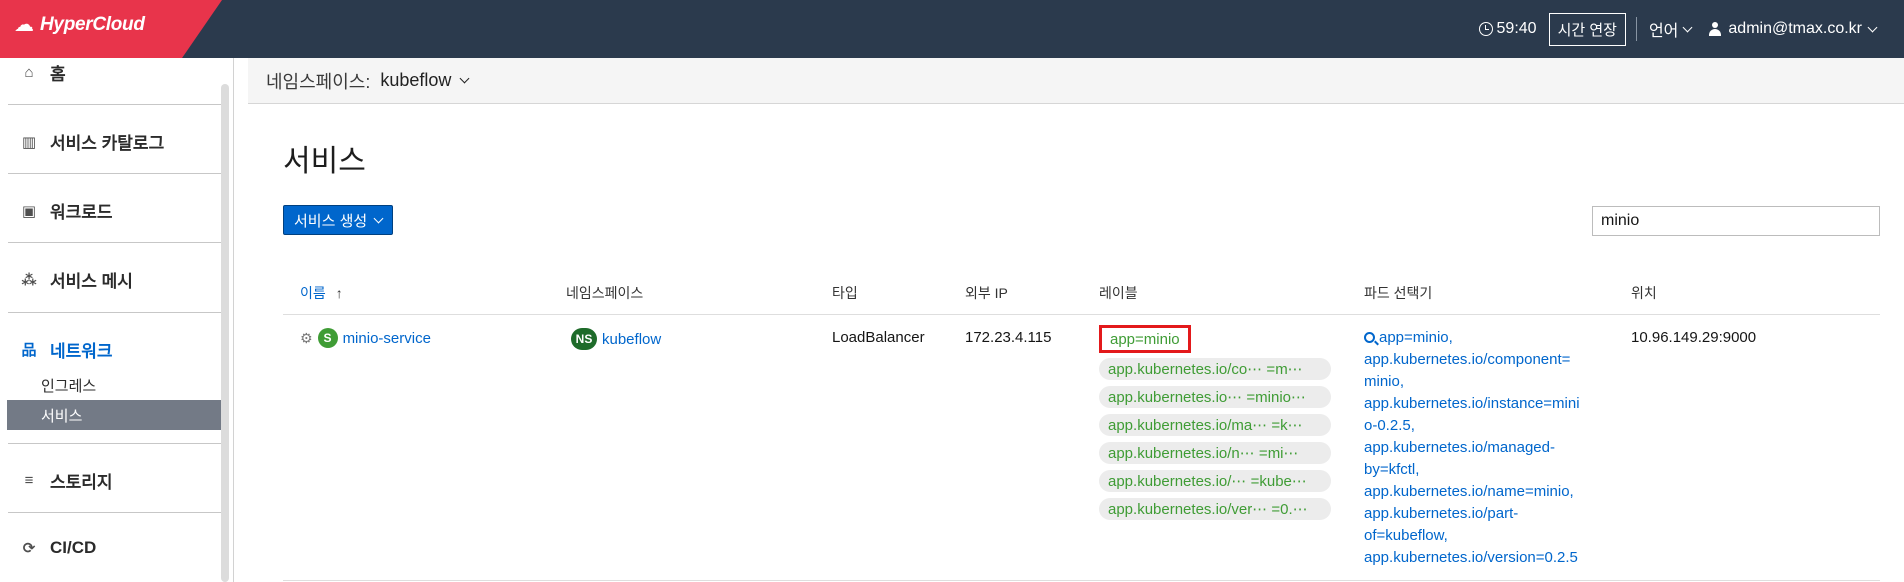  I want to click on namespace-badge: NS, so click(584, 339).